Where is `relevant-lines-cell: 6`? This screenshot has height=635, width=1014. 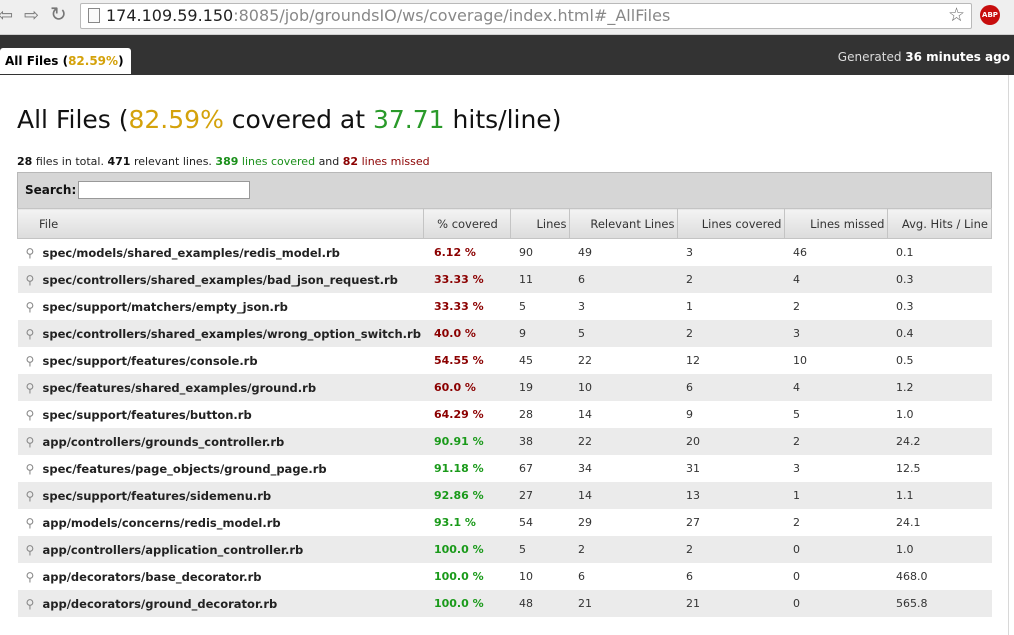 relevant-lines-cell: 6 is located at coordinates (623, 279).